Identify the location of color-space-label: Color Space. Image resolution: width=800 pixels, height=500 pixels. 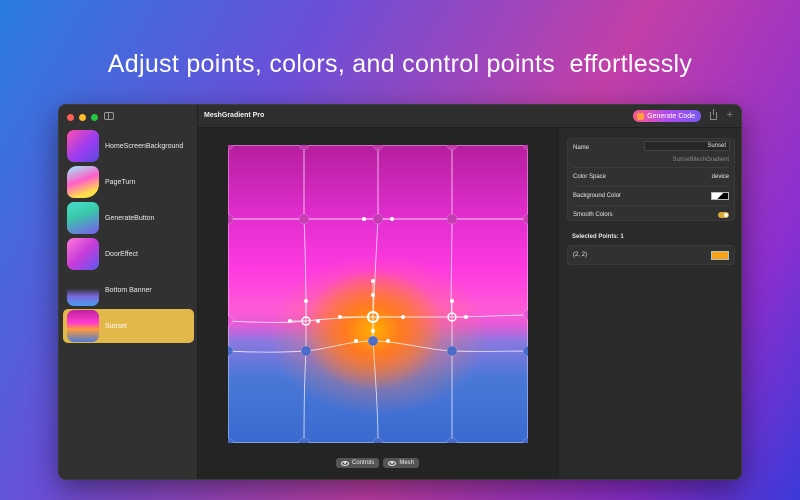
(590, 177).